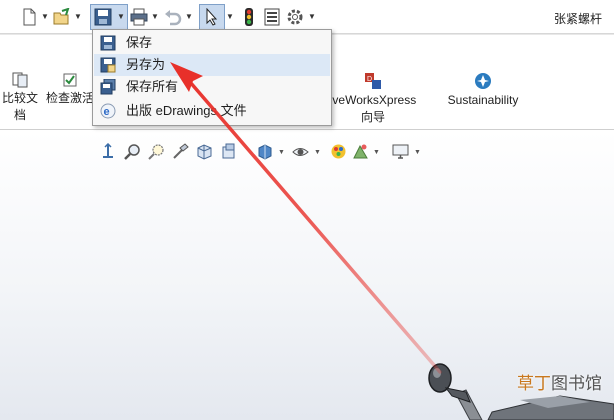 This screenshot has height=420, width=614. I want to click on watermark: 草丁图书馆, so click(559, 381).